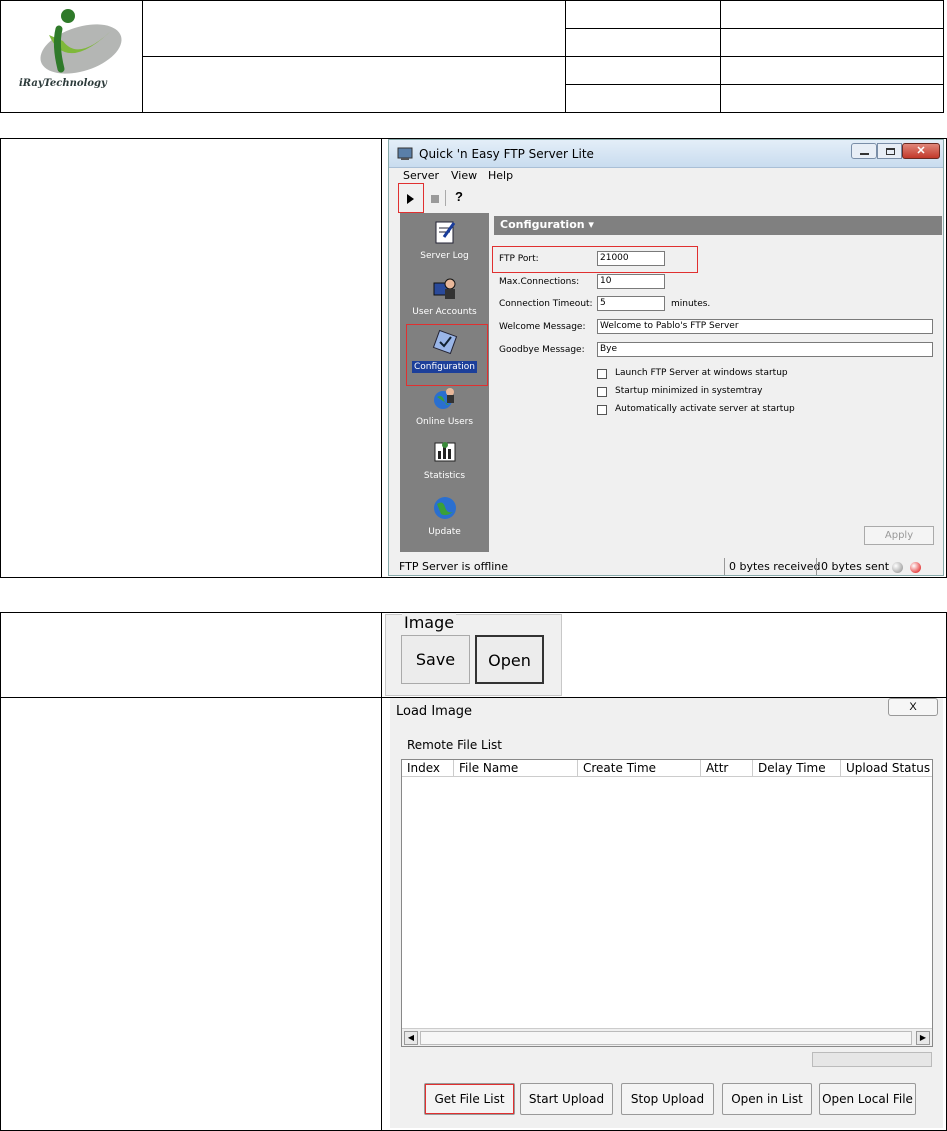 The height and width of the screenshot is (1131, 947). I want to click on logo-text: iRayTechnology, so click(63, 83).